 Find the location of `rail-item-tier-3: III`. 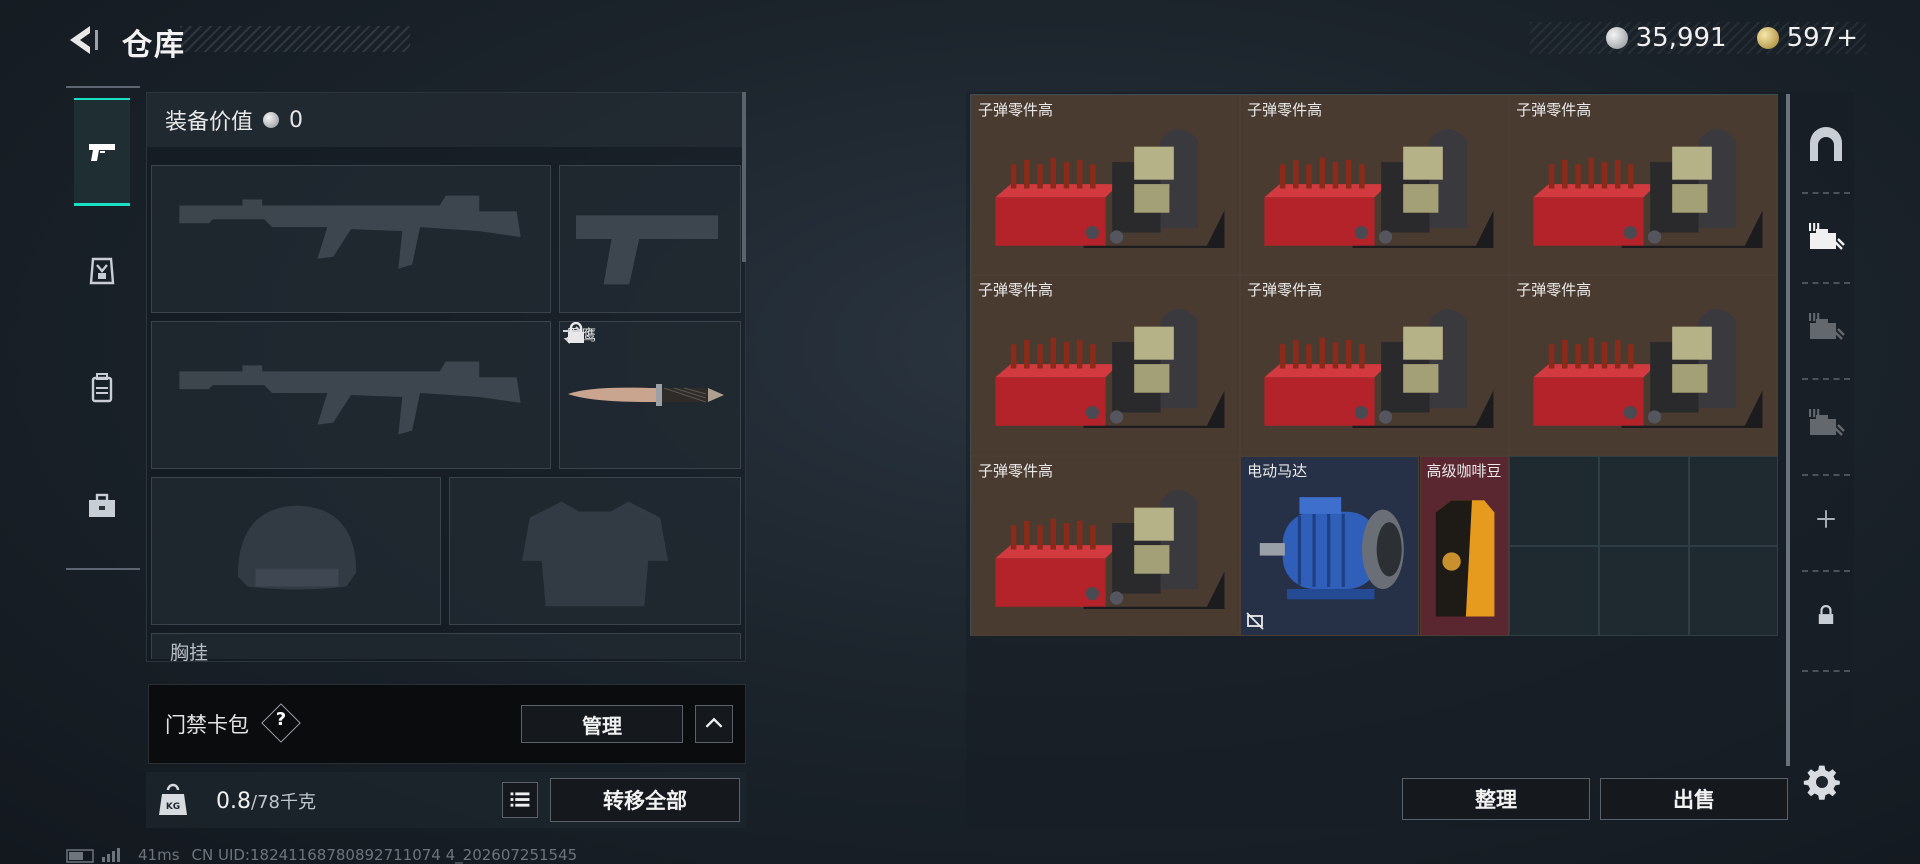

rail-item-tier-3: III is located at coordinates (1826, 423).